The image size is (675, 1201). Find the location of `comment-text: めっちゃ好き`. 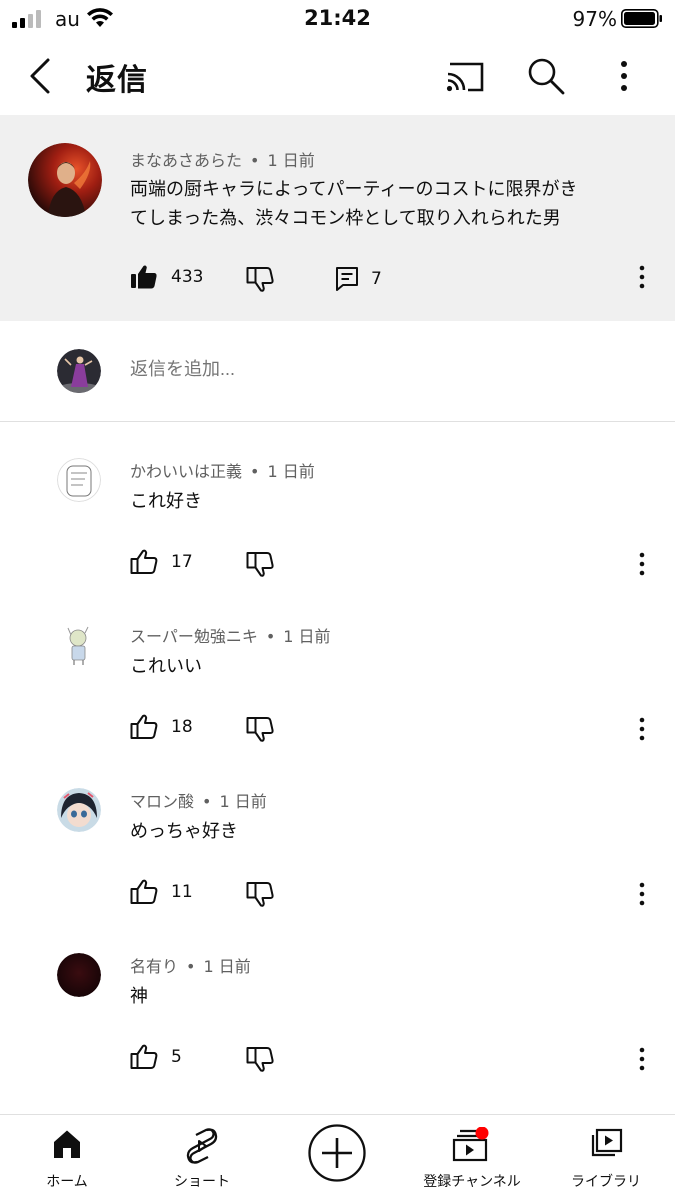

comment-text: めっちゃ好き is located at coordinates (184, 831).